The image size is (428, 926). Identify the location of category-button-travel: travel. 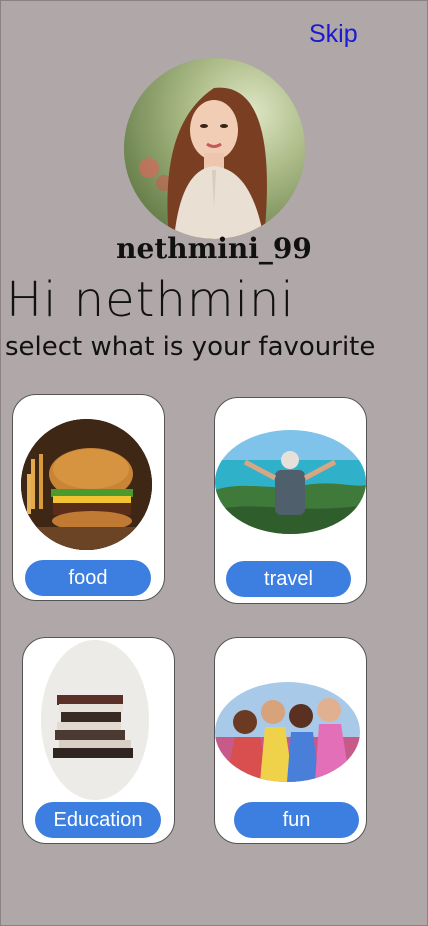
(288, 579).